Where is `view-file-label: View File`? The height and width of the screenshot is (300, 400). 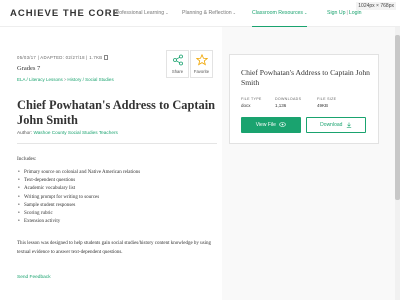
view-file-label: View File is located at coordinates (265, 125).